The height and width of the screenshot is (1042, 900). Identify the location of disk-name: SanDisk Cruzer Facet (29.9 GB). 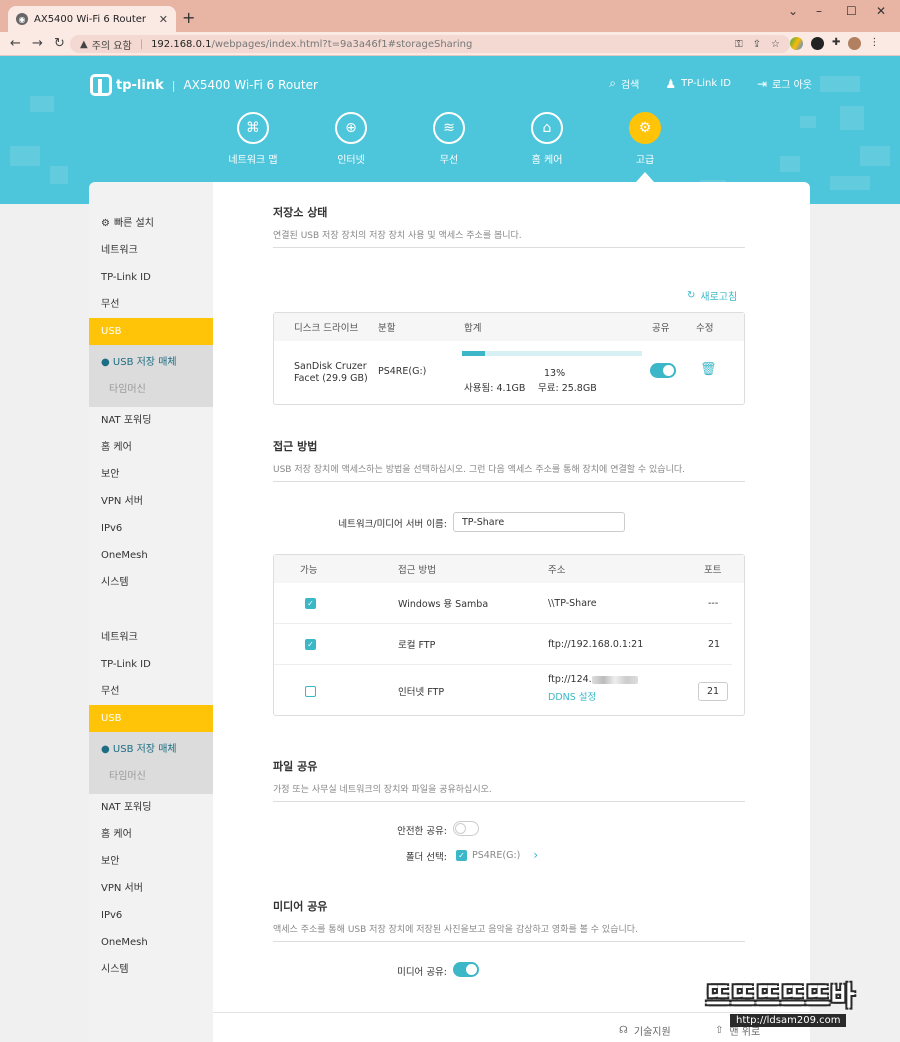
(331, 372).